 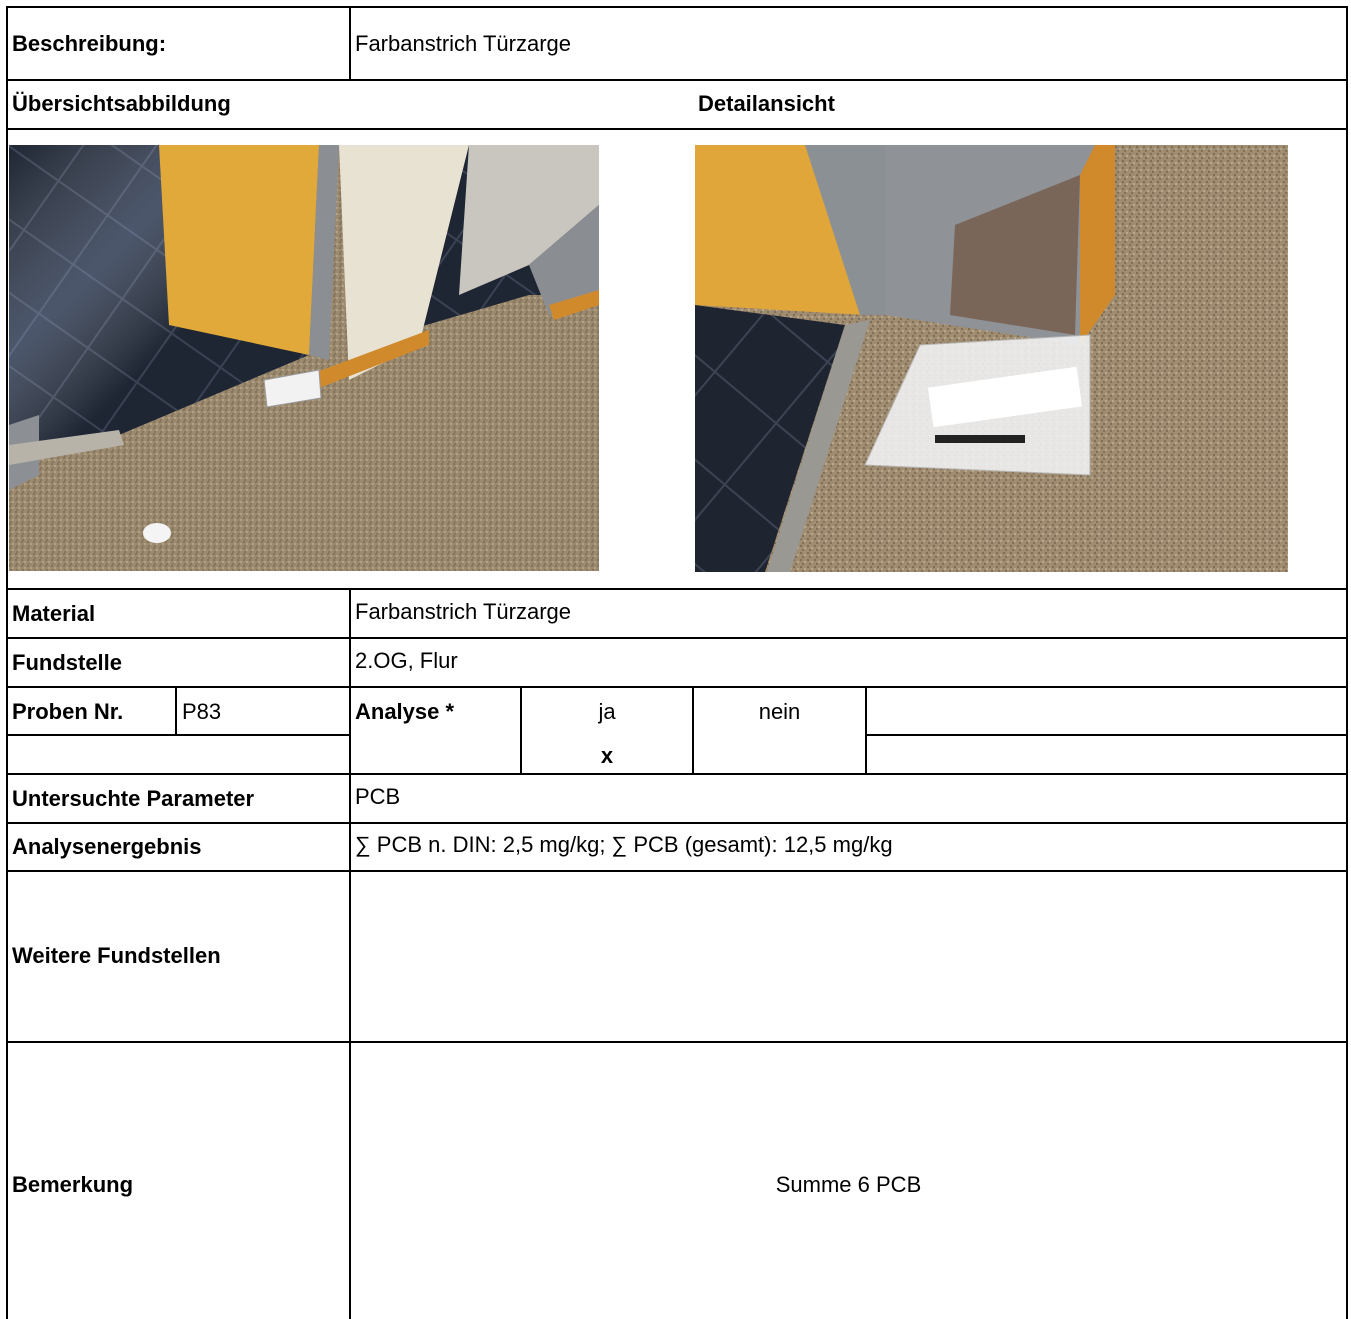 What do you see at coordinates (463, 43) in the screenshot?
I see `beschreibung-value: Farbanstrich Türzarge` at bounding box center [463, 43].